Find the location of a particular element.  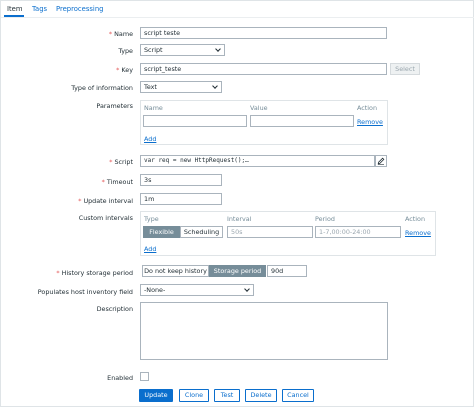

parameters-header-action: Action is located at coordinates (367, 108).